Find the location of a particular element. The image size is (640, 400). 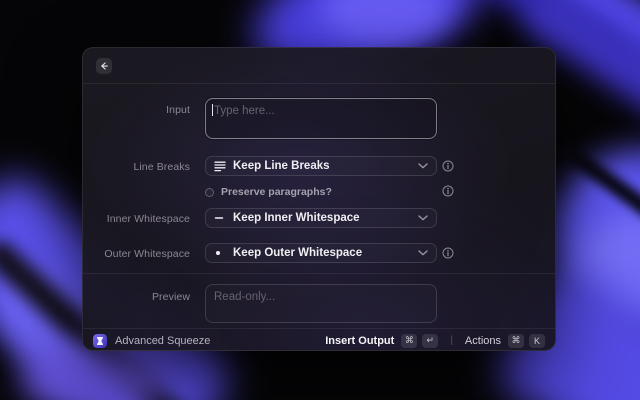

inner-whitespace-value: Keep Inner Whitespace is located at coordinates (296, 218).